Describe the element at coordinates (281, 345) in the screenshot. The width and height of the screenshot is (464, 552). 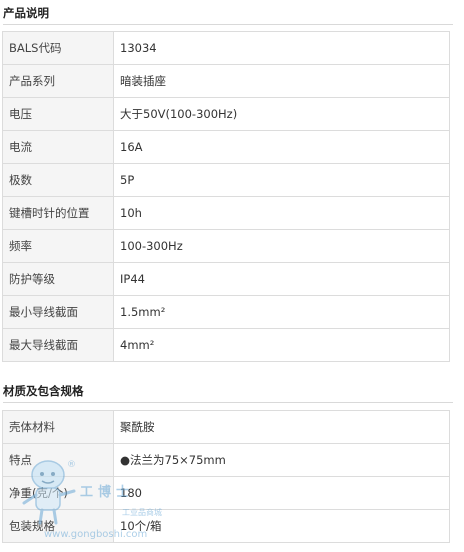
I see `row-value: 4mm²` at that location.